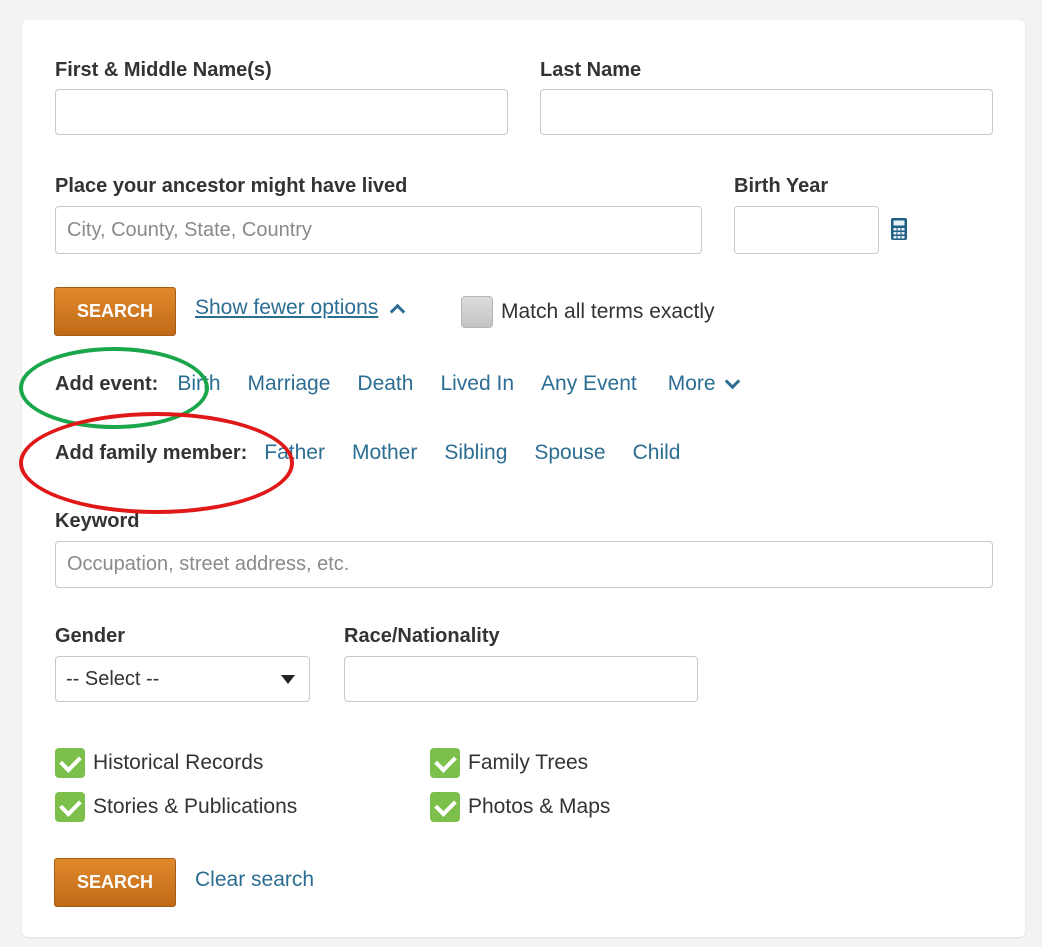  What do you see at coordinates (90, 636) in the screenshot?
I see `gender-label: Gender` at bounding box center [90, 636].